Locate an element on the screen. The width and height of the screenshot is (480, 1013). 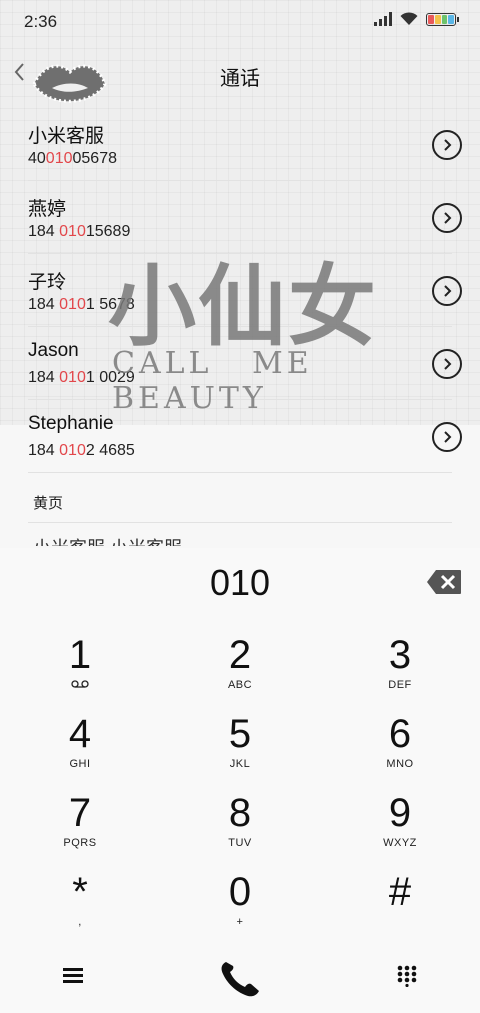
key-0: 0 + is located at coordinates (240, 908).